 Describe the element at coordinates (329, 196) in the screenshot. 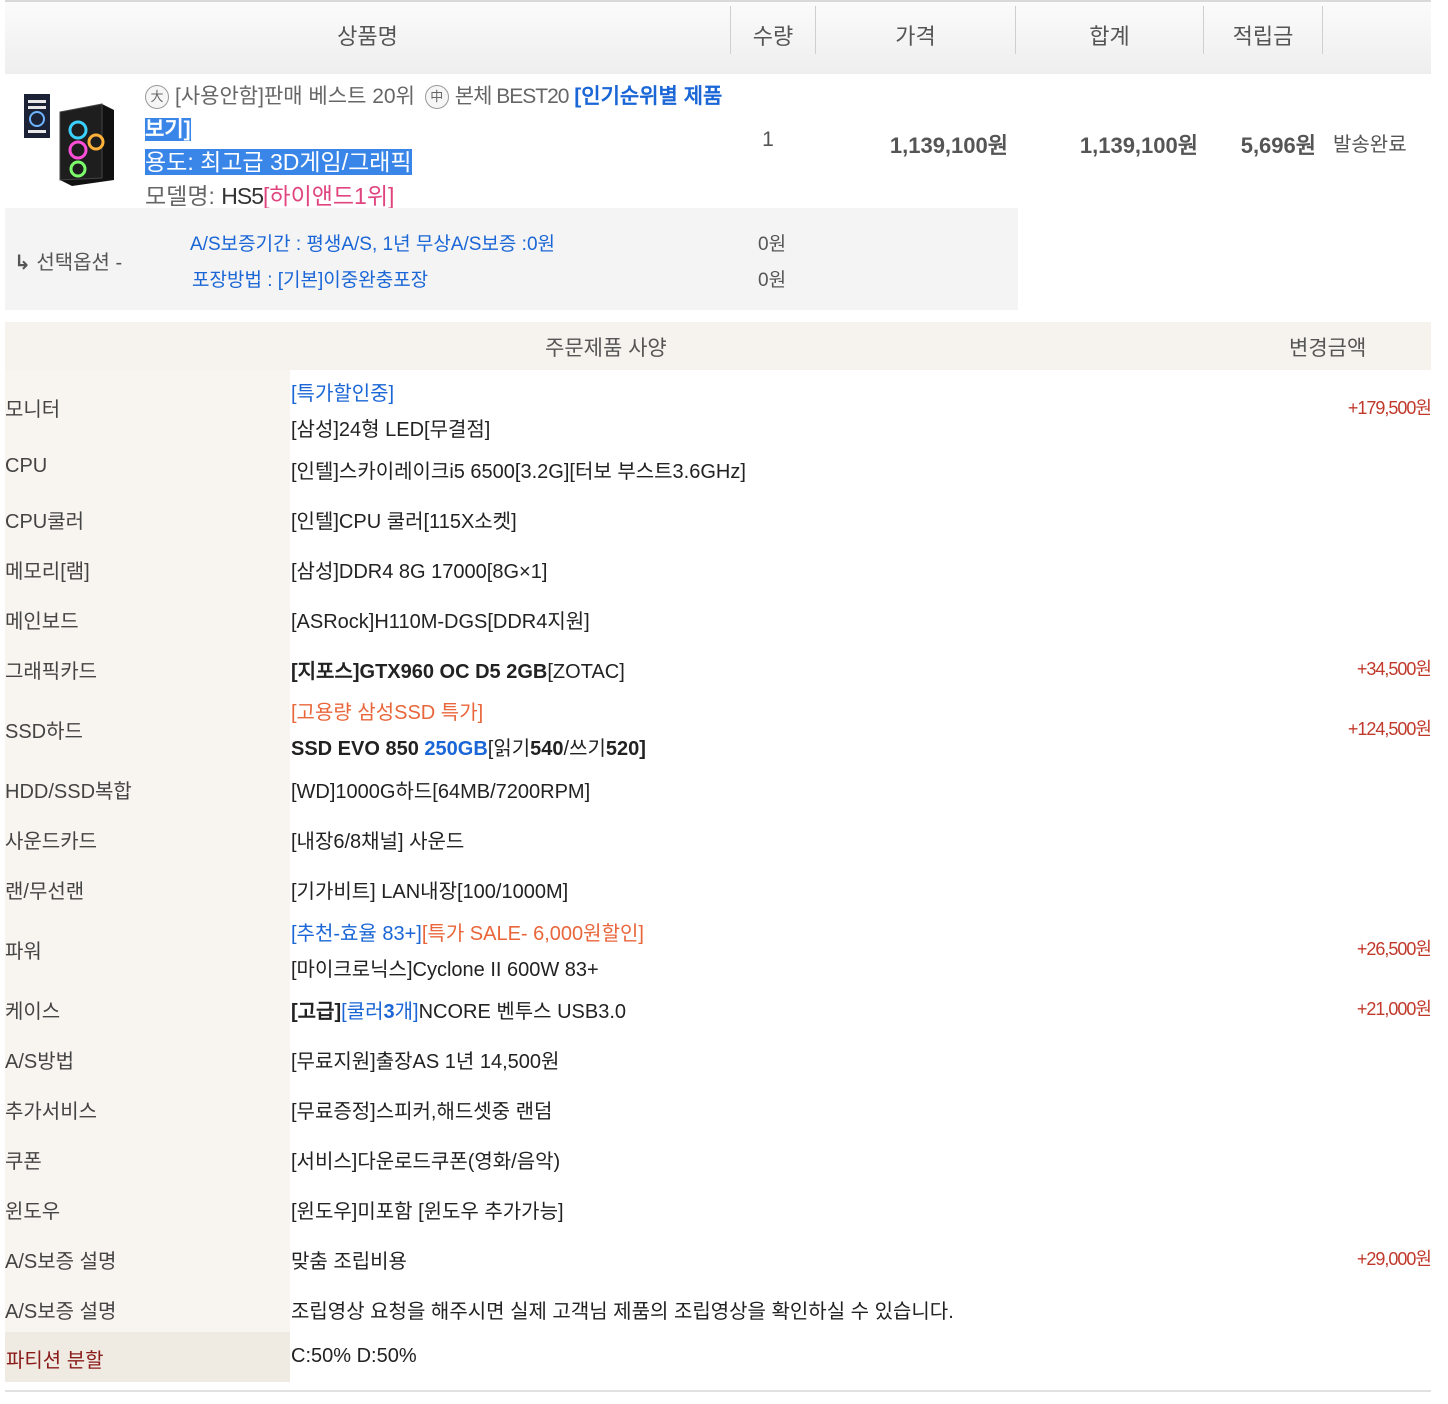

I see `model-rank: [하이앤드1위]` at that location.